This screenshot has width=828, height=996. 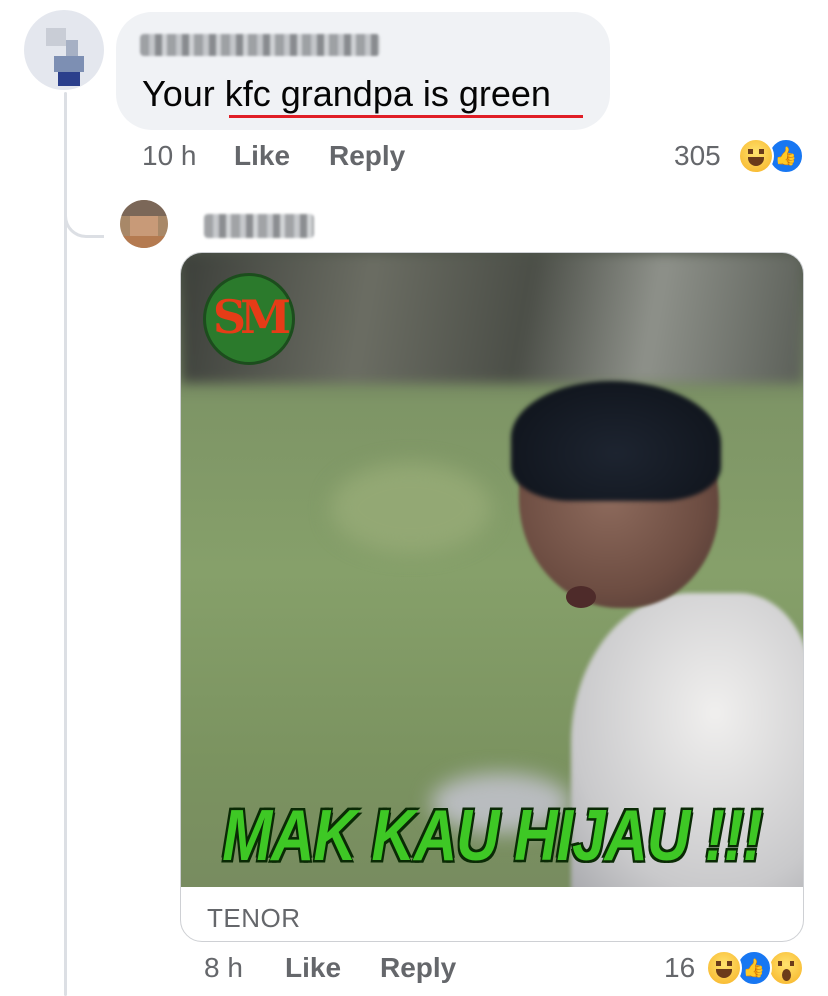 I want to click on reaction-count: 305, so click(x=697, y=156).